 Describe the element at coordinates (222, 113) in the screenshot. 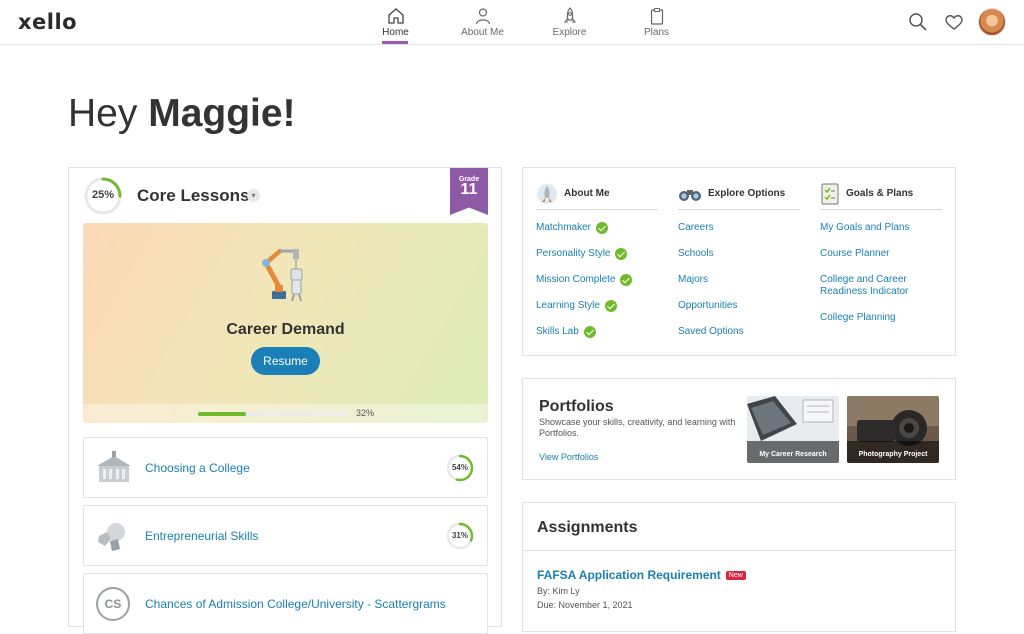

I see `greeting-name: Maggie!` at that location.